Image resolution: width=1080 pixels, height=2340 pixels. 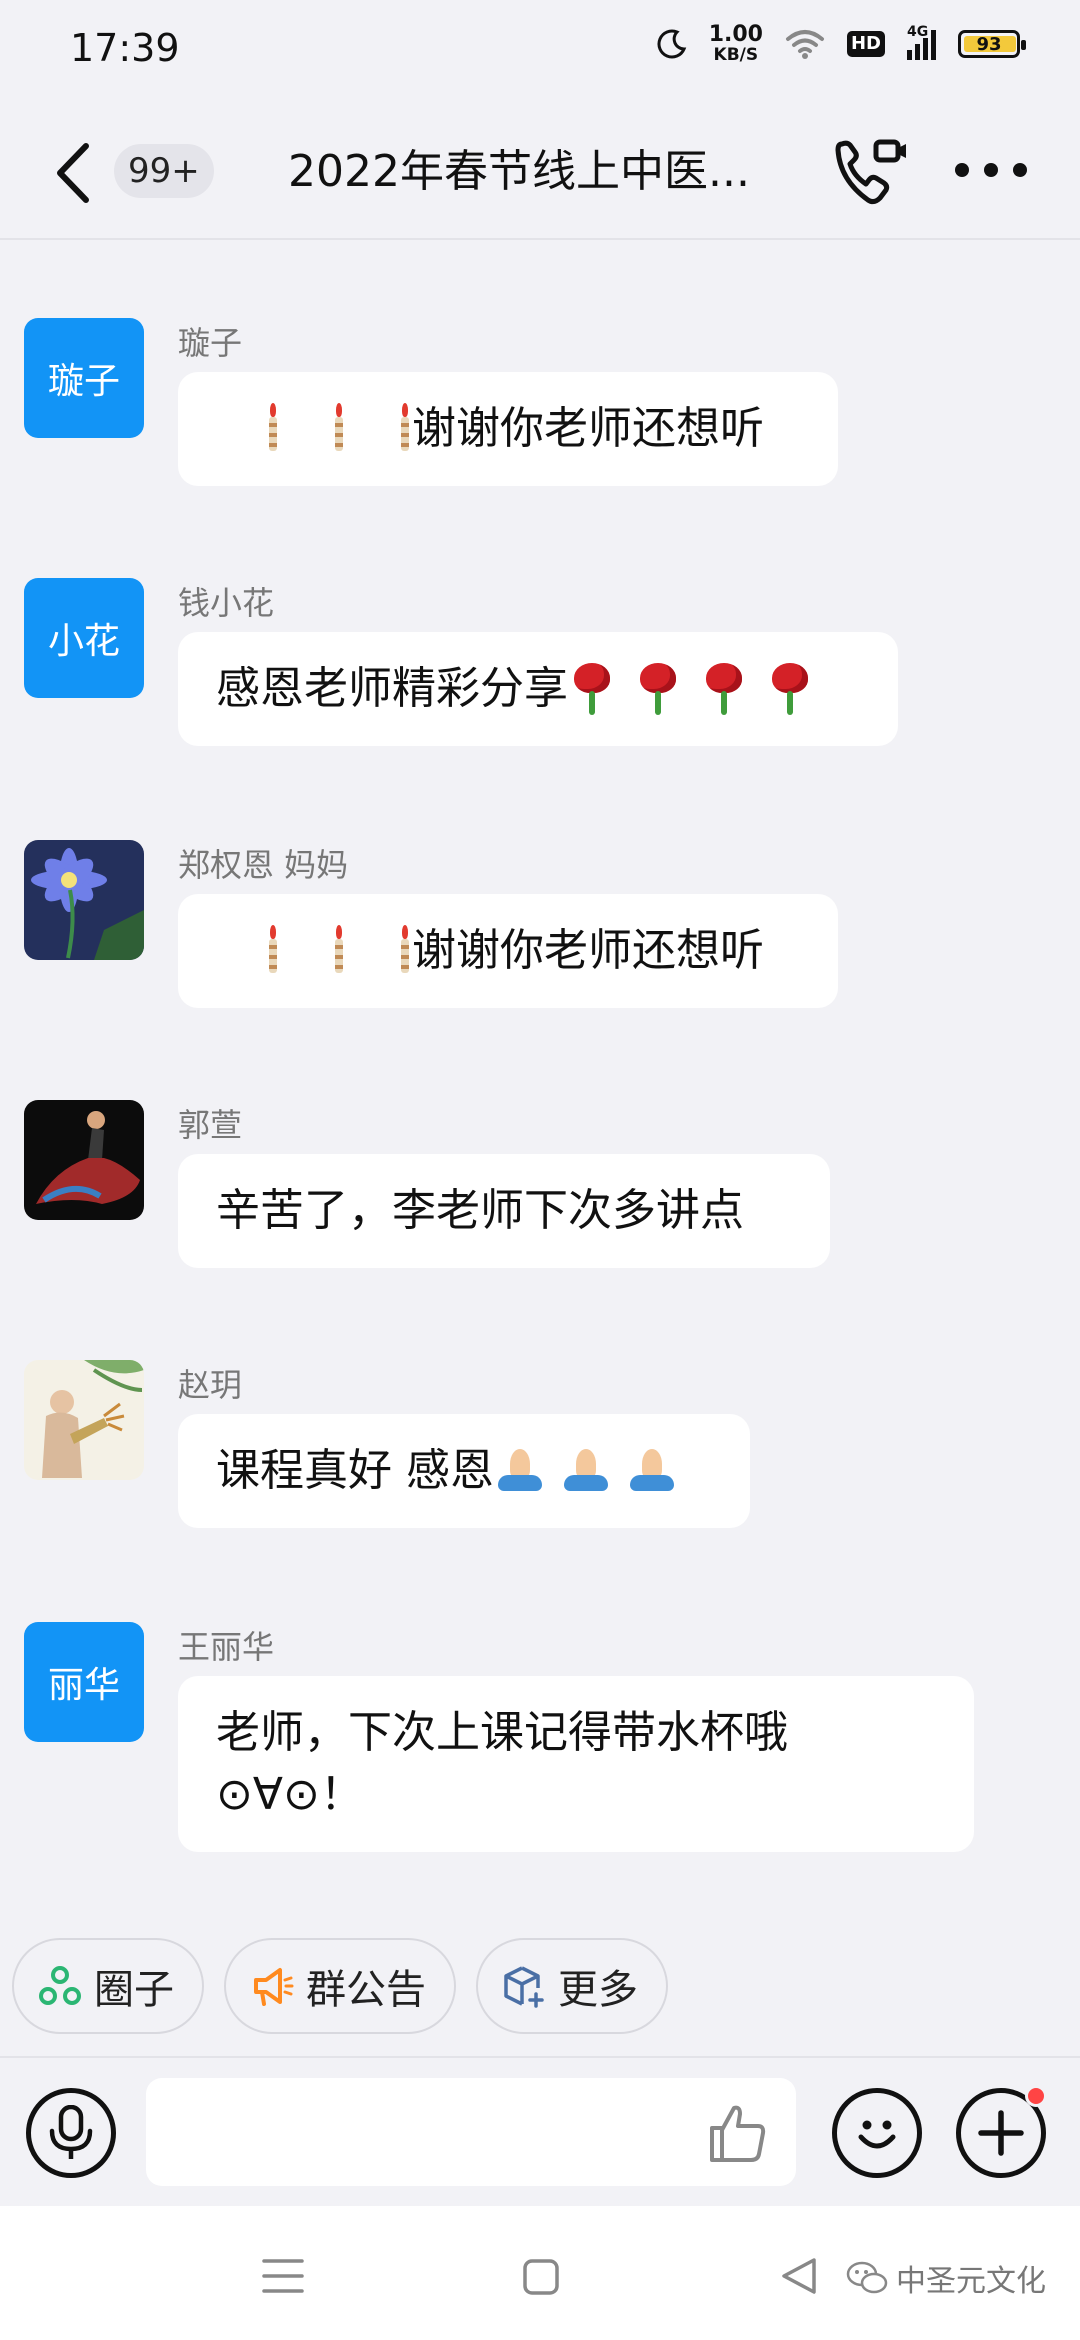 I want to click on speed-unit: KB/S, so click(x=736, y=55).